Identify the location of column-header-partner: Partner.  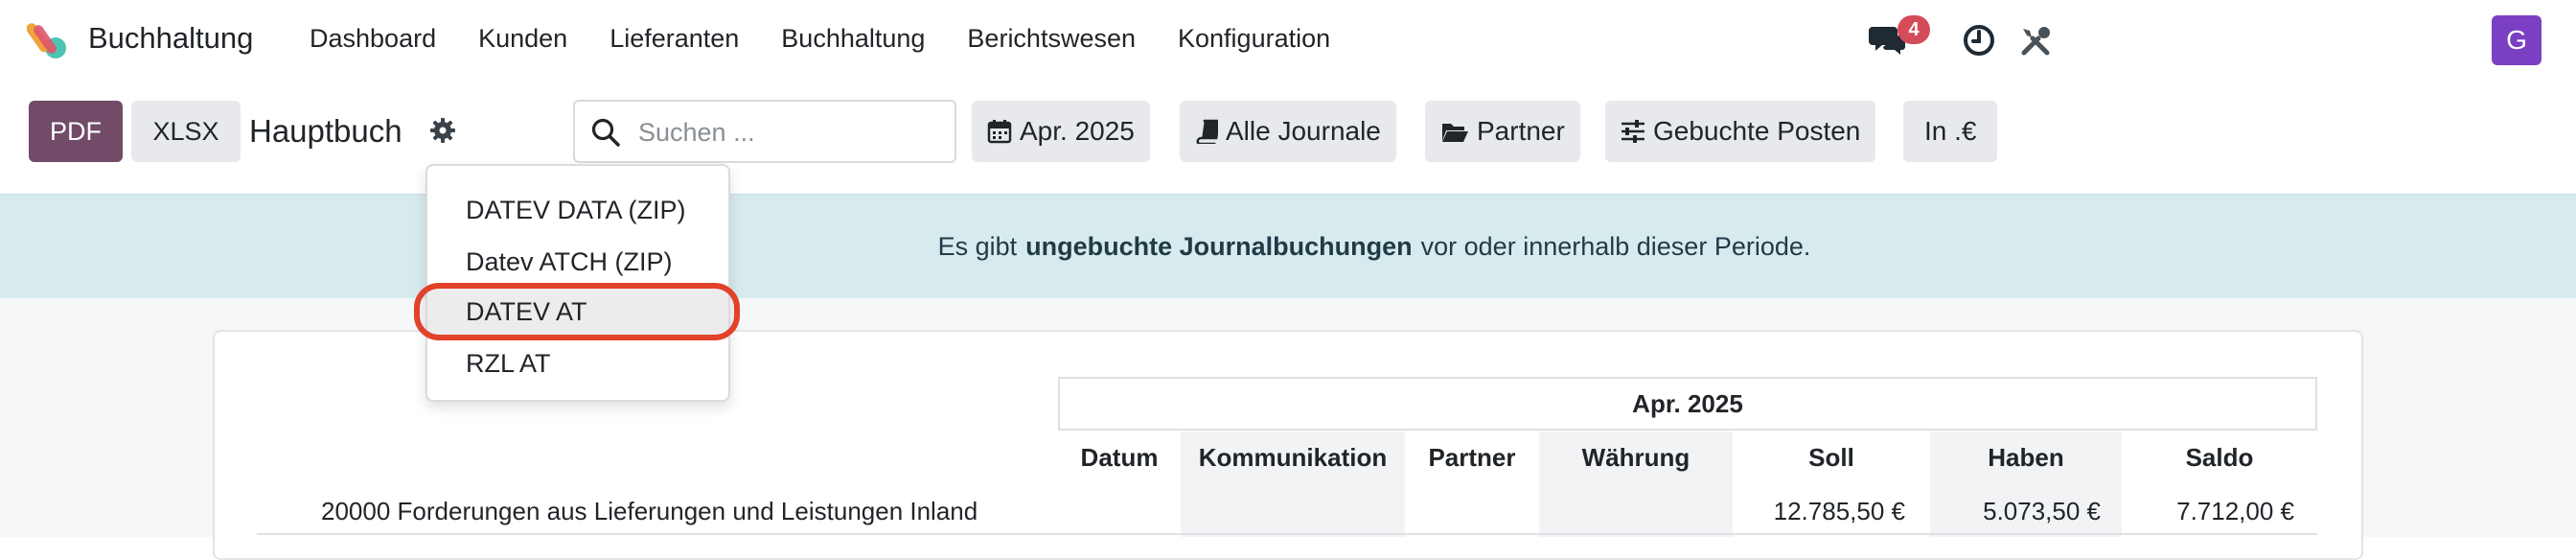
(1472, 458).